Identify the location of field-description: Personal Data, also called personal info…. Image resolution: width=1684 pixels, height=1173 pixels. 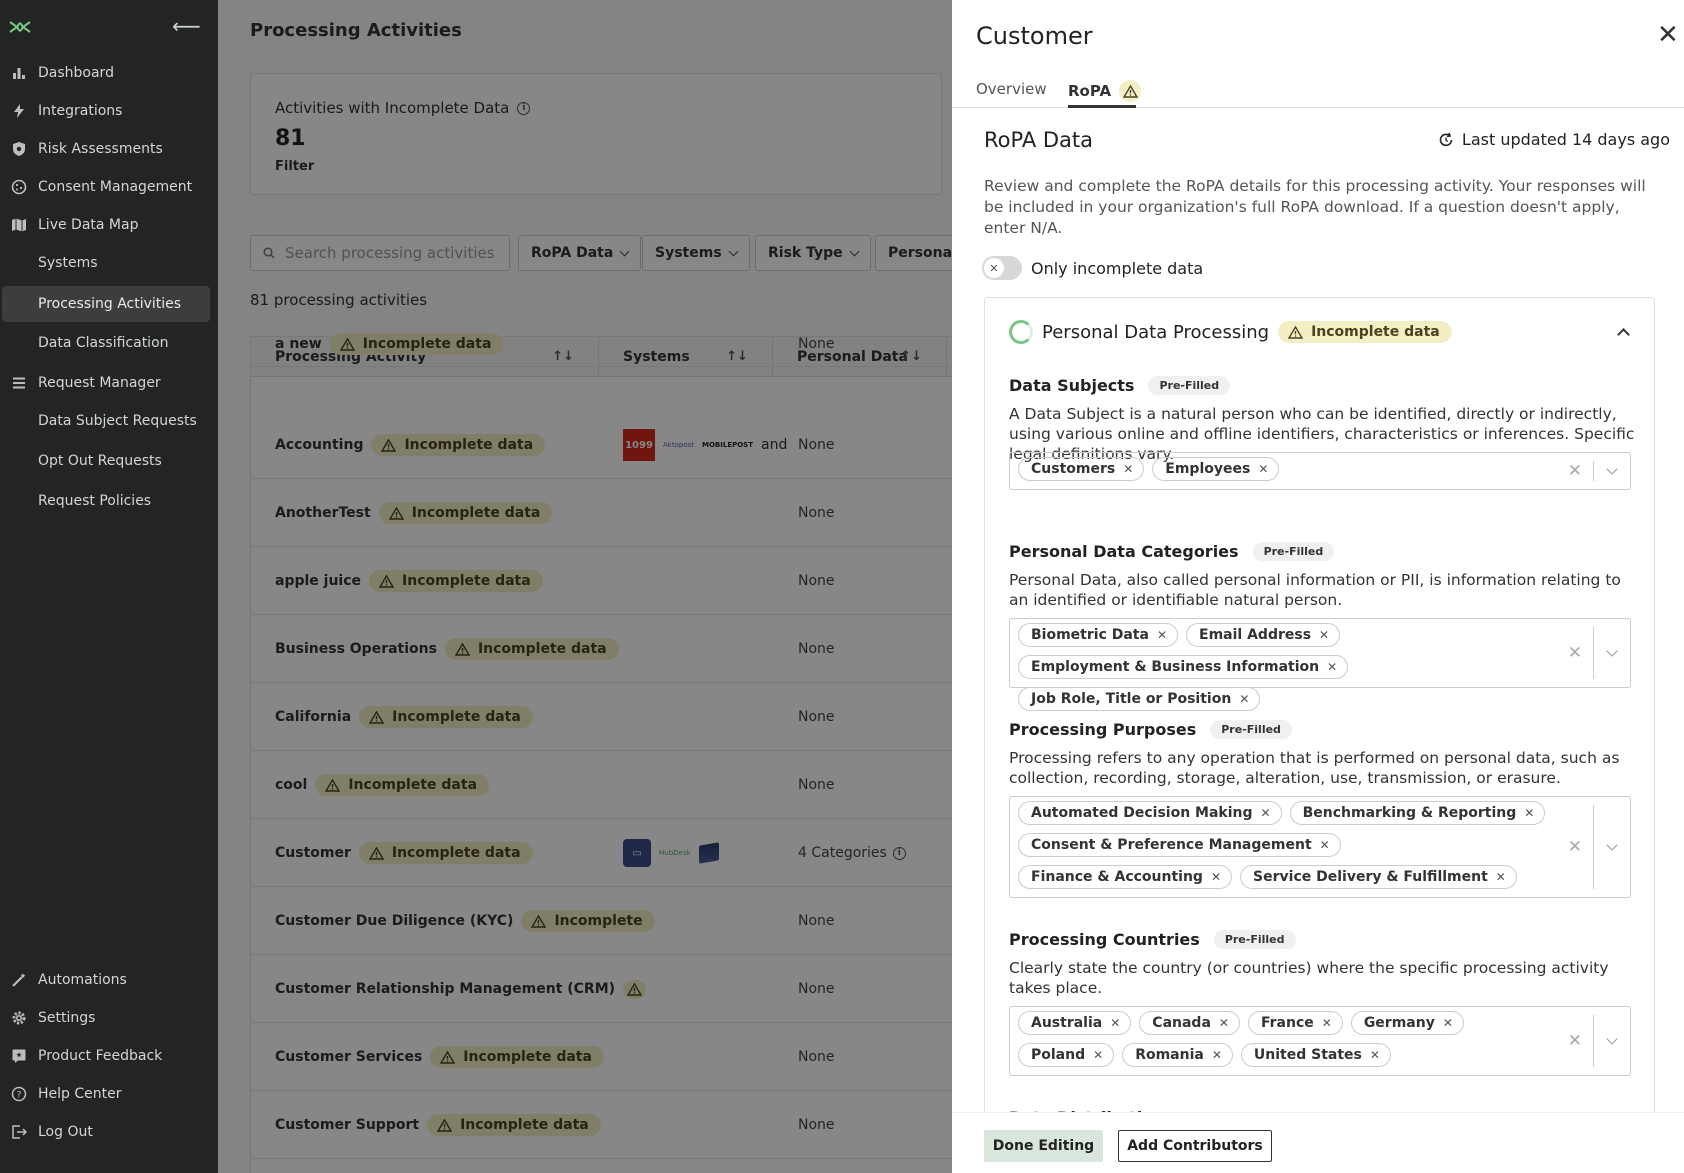
(1315, 590).